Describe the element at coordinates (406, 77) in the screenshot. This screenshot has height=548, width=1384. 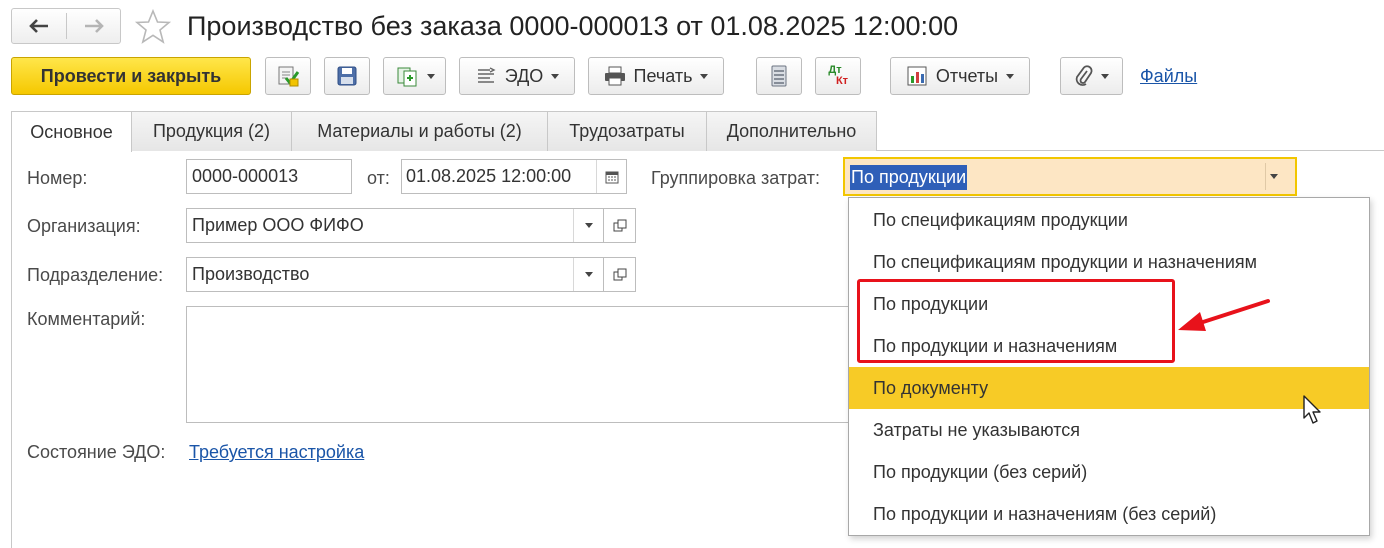
I see `create-based-on-icon` at that location.